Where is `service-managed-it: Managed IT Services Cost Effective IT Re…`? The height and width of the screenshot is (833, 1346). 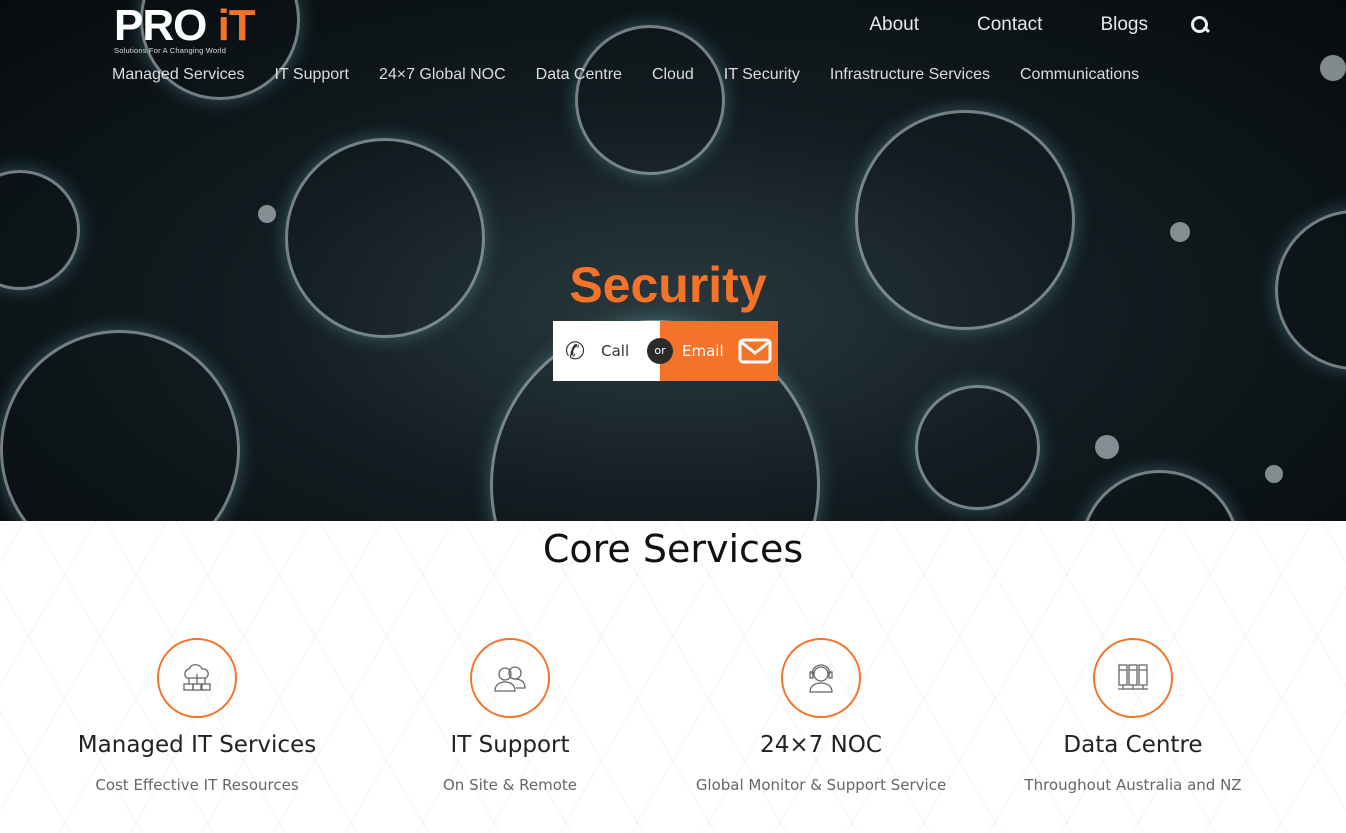 service-managed-it: Managed IT Services Cost Effective IT Re… is located at coordinates (197, 716).